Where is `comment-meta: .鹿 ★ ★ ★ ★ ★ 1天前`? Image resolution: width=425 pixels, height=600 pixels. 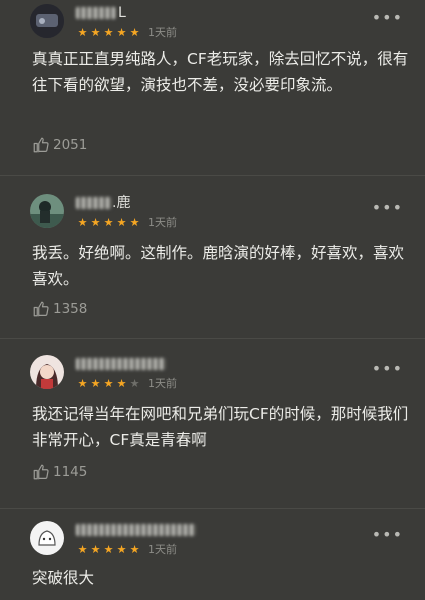 comment-meta: .鹿 ★ ★ ★ ★ ★ 1天前 is located at coordinates (126, 211).